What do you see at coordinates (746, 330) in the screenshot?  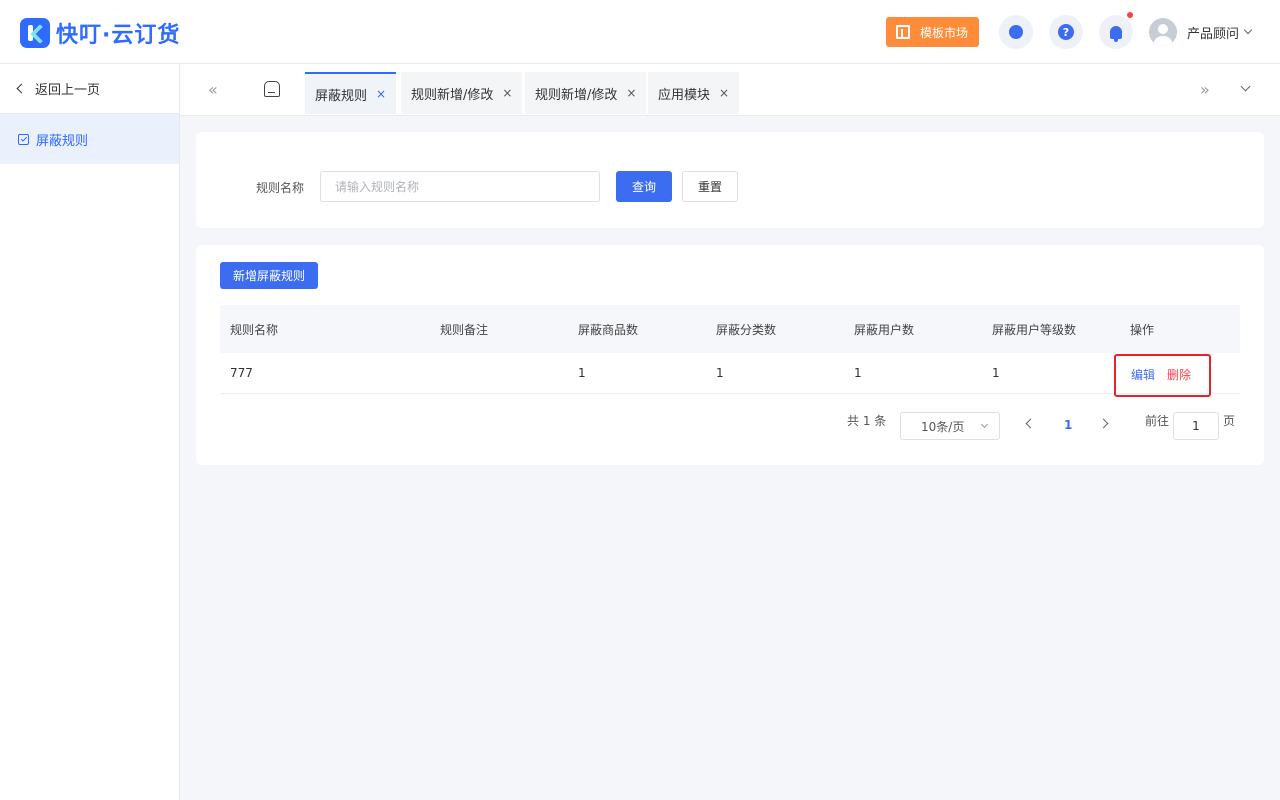 I see `column-header: 屏蔽分类数` at bounding box center [746, 330].